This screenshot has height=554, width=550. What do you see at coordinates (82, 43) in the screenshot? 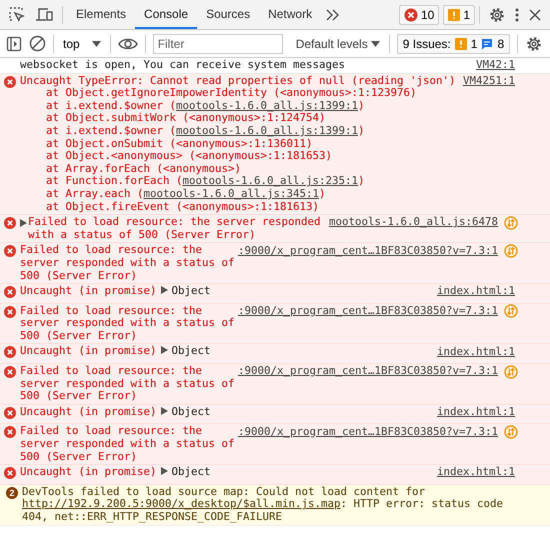
I see `context-dropdown: top` at bounding box center [82, 43].